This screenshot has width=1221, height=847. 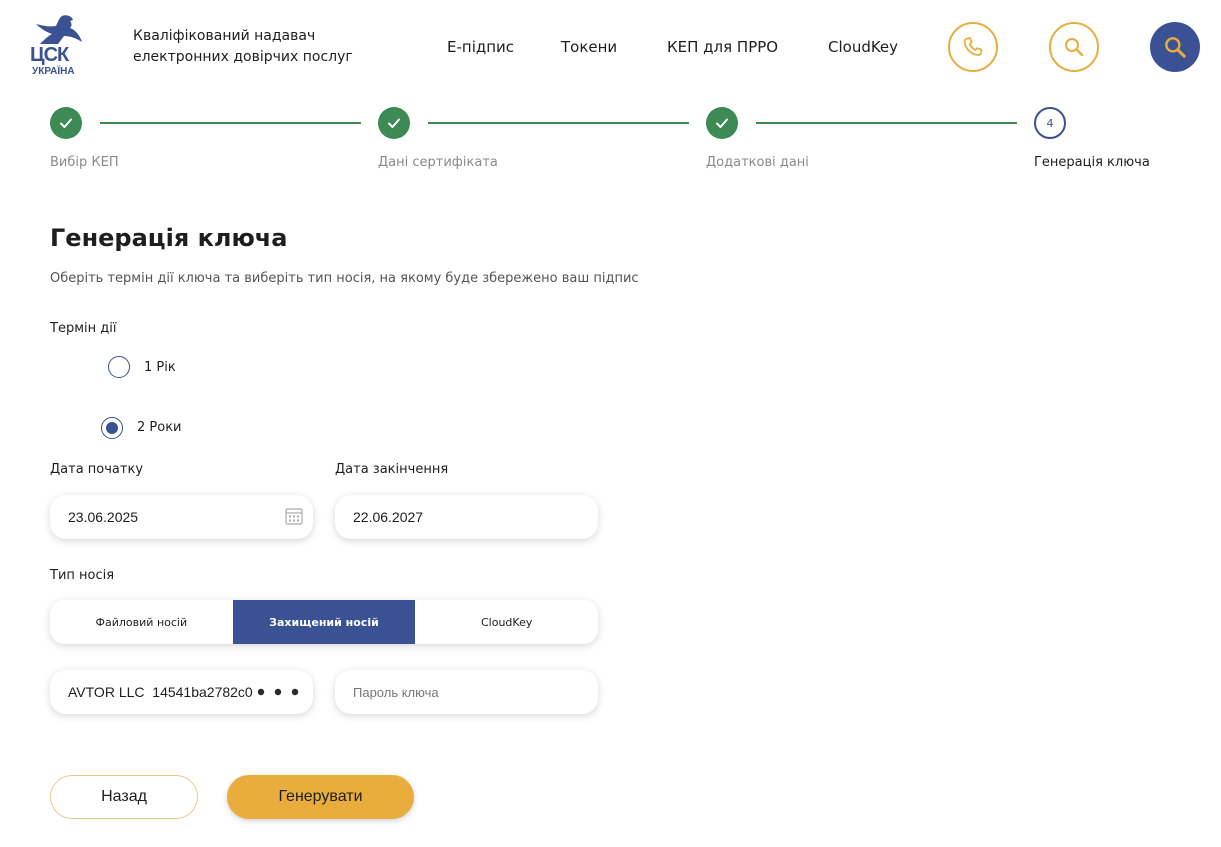 What do you see at coordinates (82, 575) in the screenshot?
I see `media-type-label: Тип носія` at bounding box center [82, 575].